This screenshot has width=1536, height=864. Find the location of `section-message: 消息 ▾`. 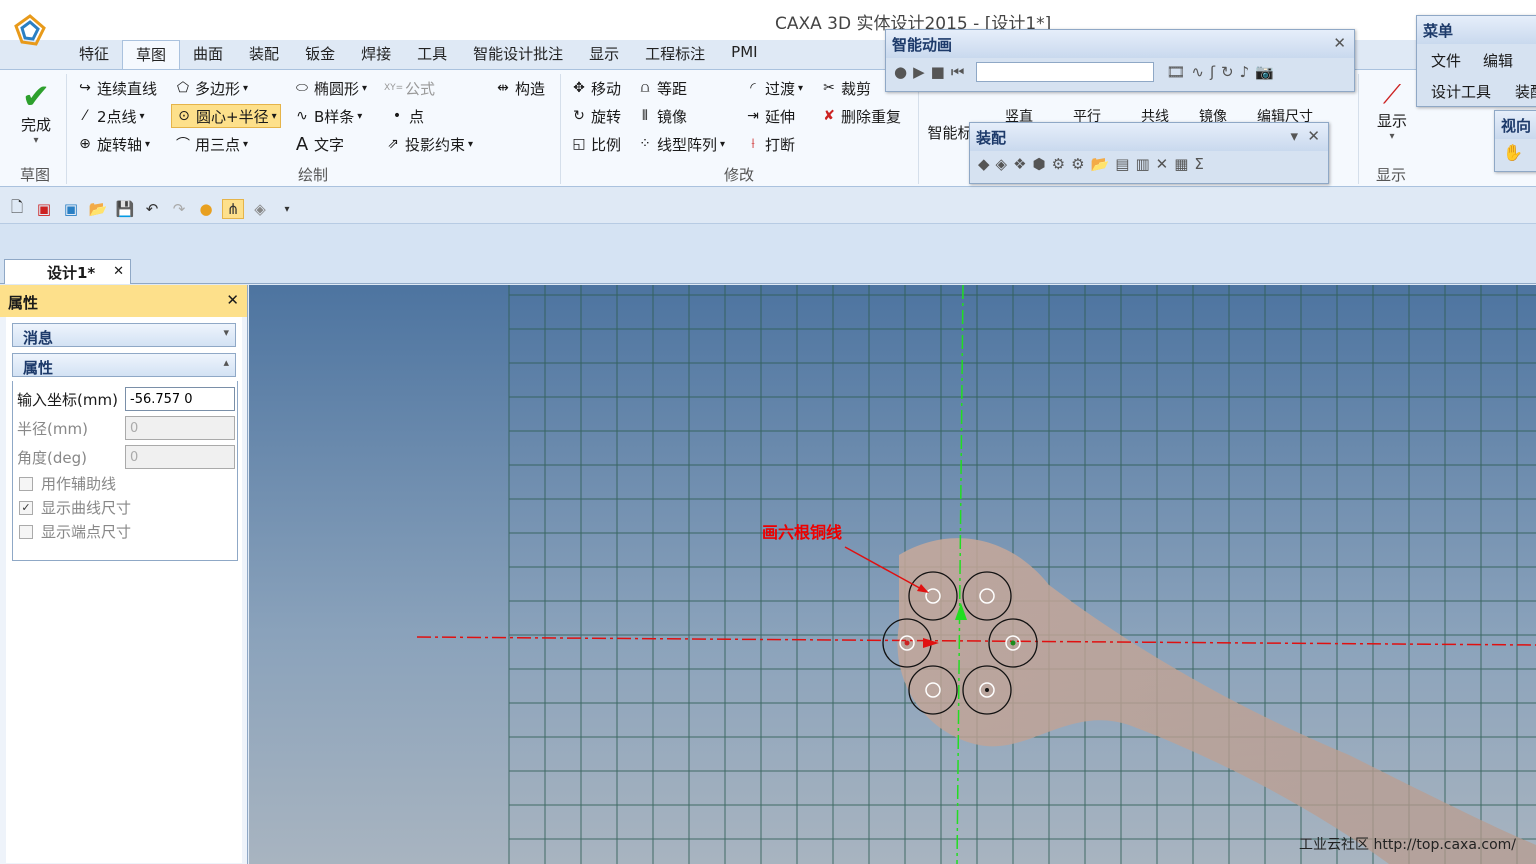

section-message: 消息 ▾ is located at coordinates (124, 335).